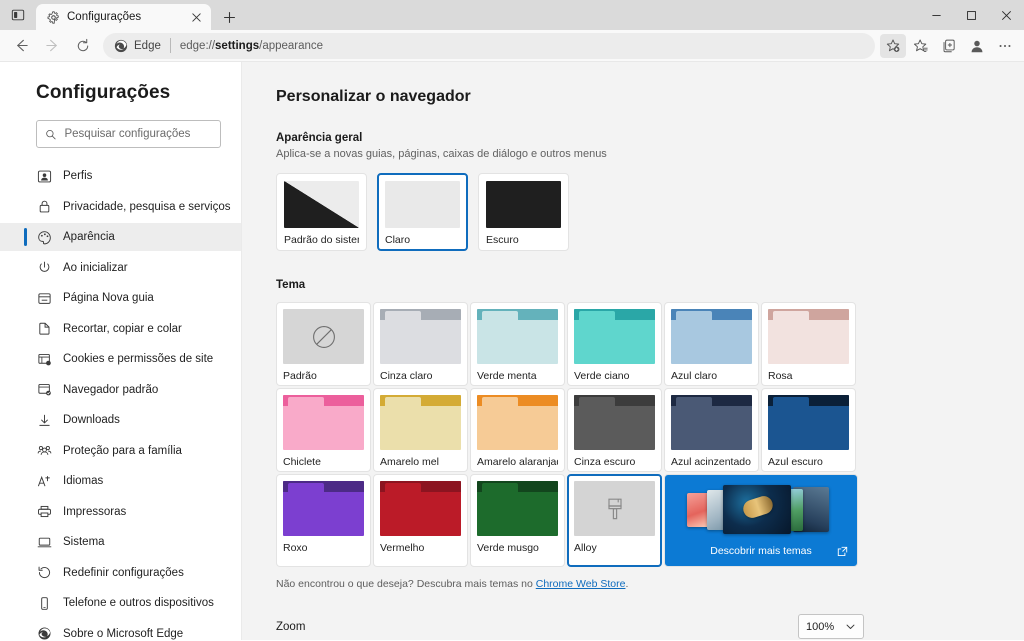 The image size is (1024, 641). Describe the element at coordinates (761, 551) in the screenshot. I see `discover-more-themes-label: Descobrir mais temas` at that location.